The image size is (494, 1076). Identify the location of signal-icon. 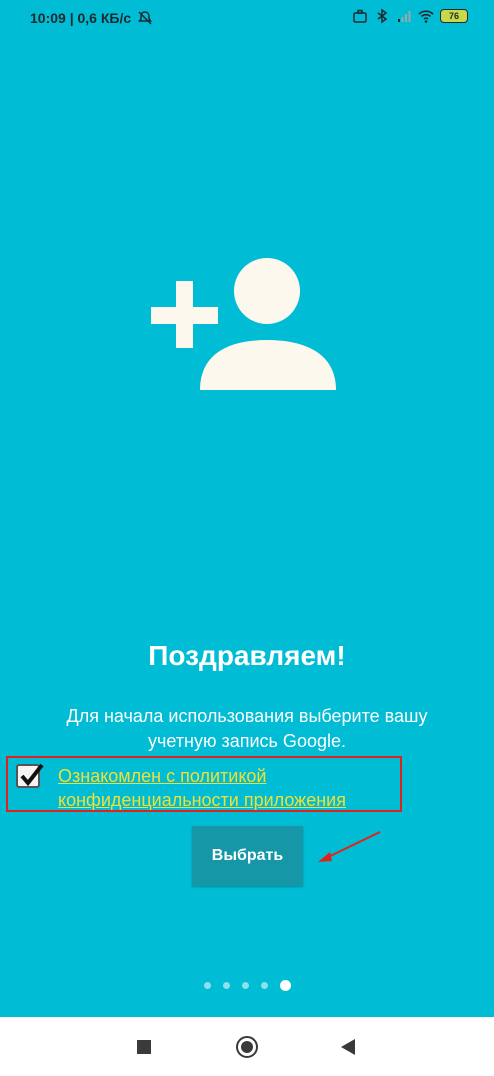
(404, 16).